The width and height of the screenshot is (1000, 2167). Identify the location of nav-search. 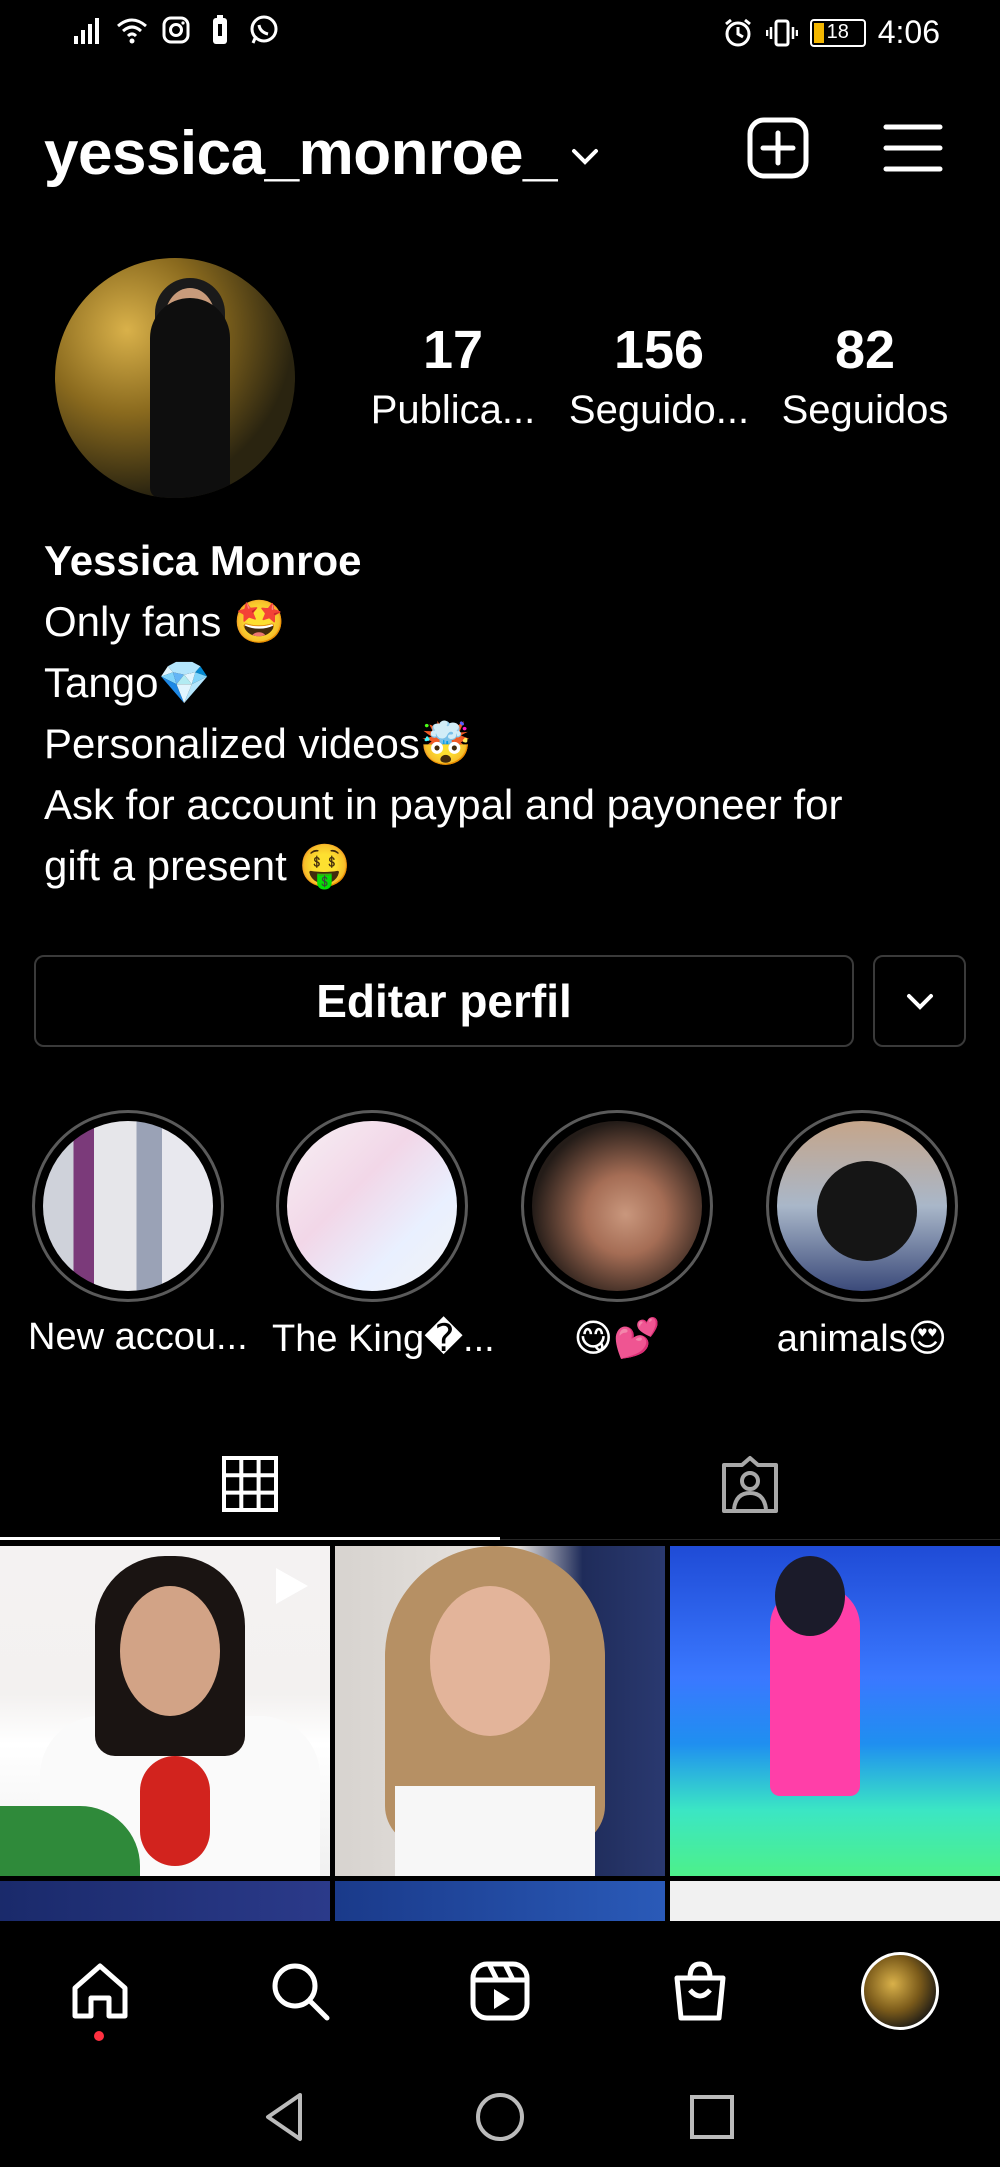
(300, 1991).